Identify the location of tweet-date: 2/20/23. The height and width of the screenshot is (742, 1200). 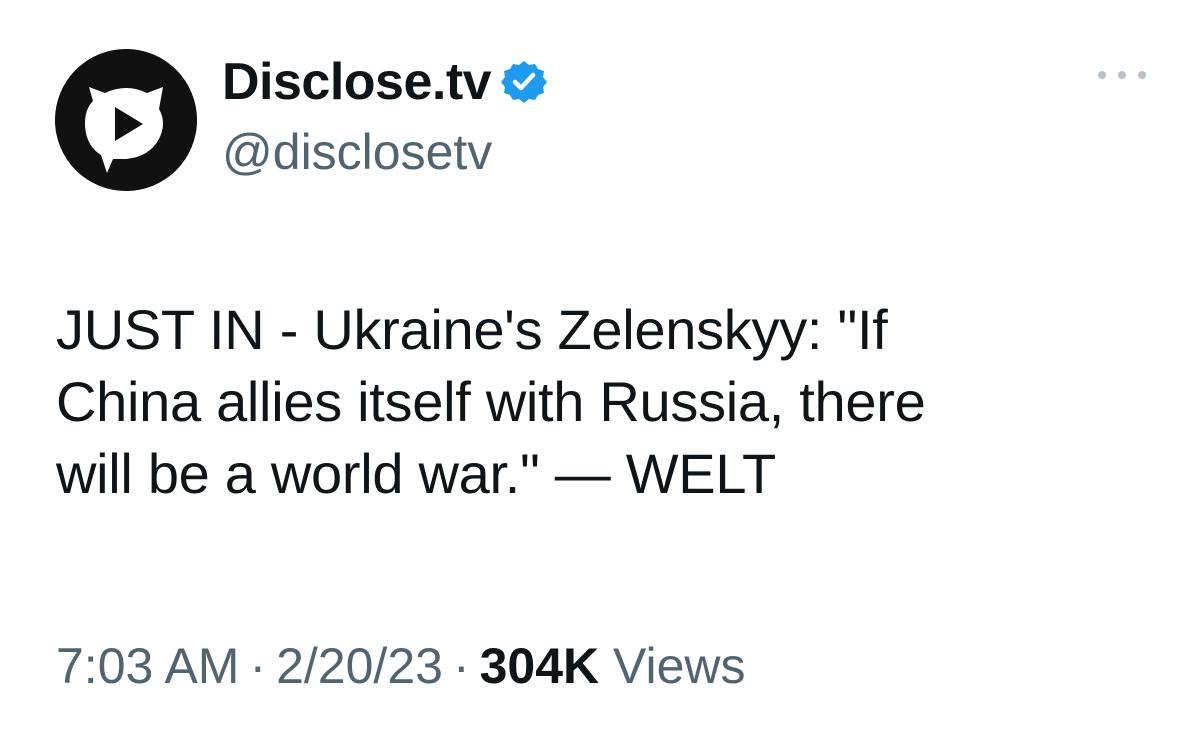
(359, 666).